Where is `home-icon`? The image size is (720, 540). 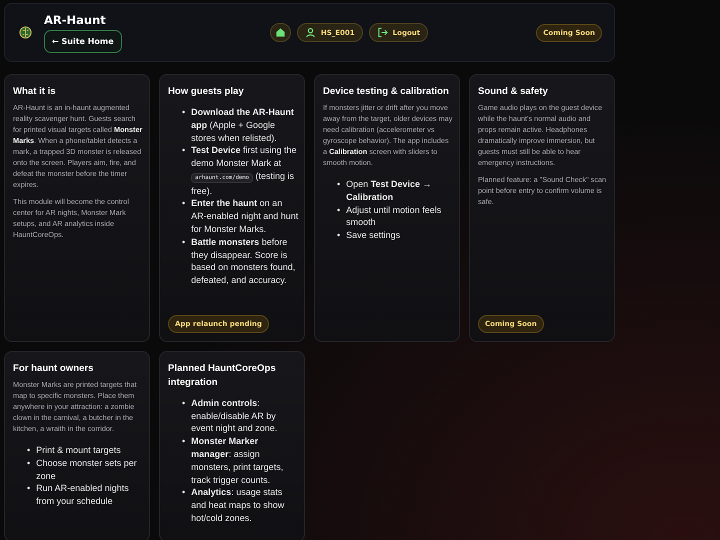 home-icon is located at coordinates (280, 32).